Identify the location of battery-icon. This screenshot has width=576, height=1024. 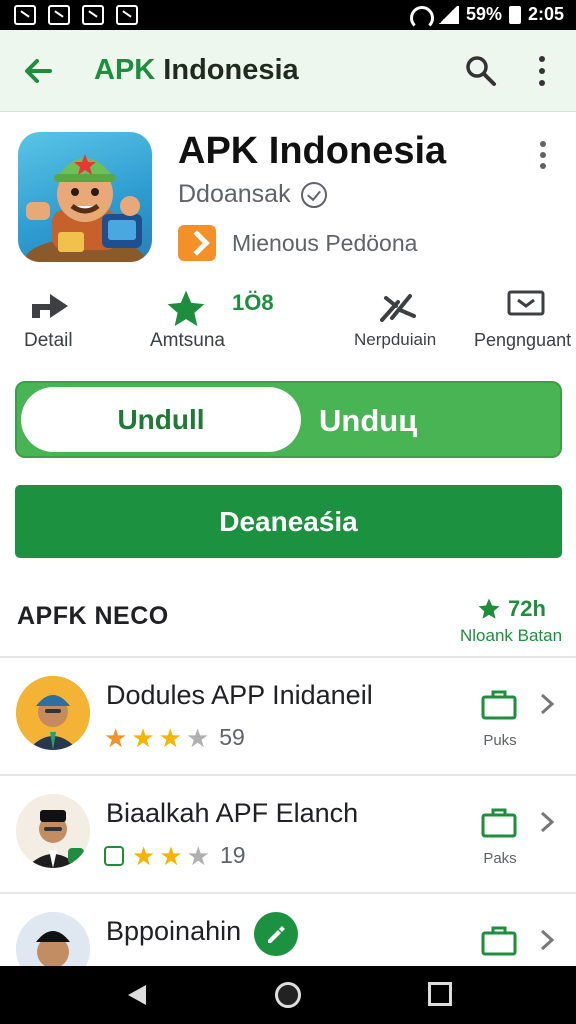
(514, 14).